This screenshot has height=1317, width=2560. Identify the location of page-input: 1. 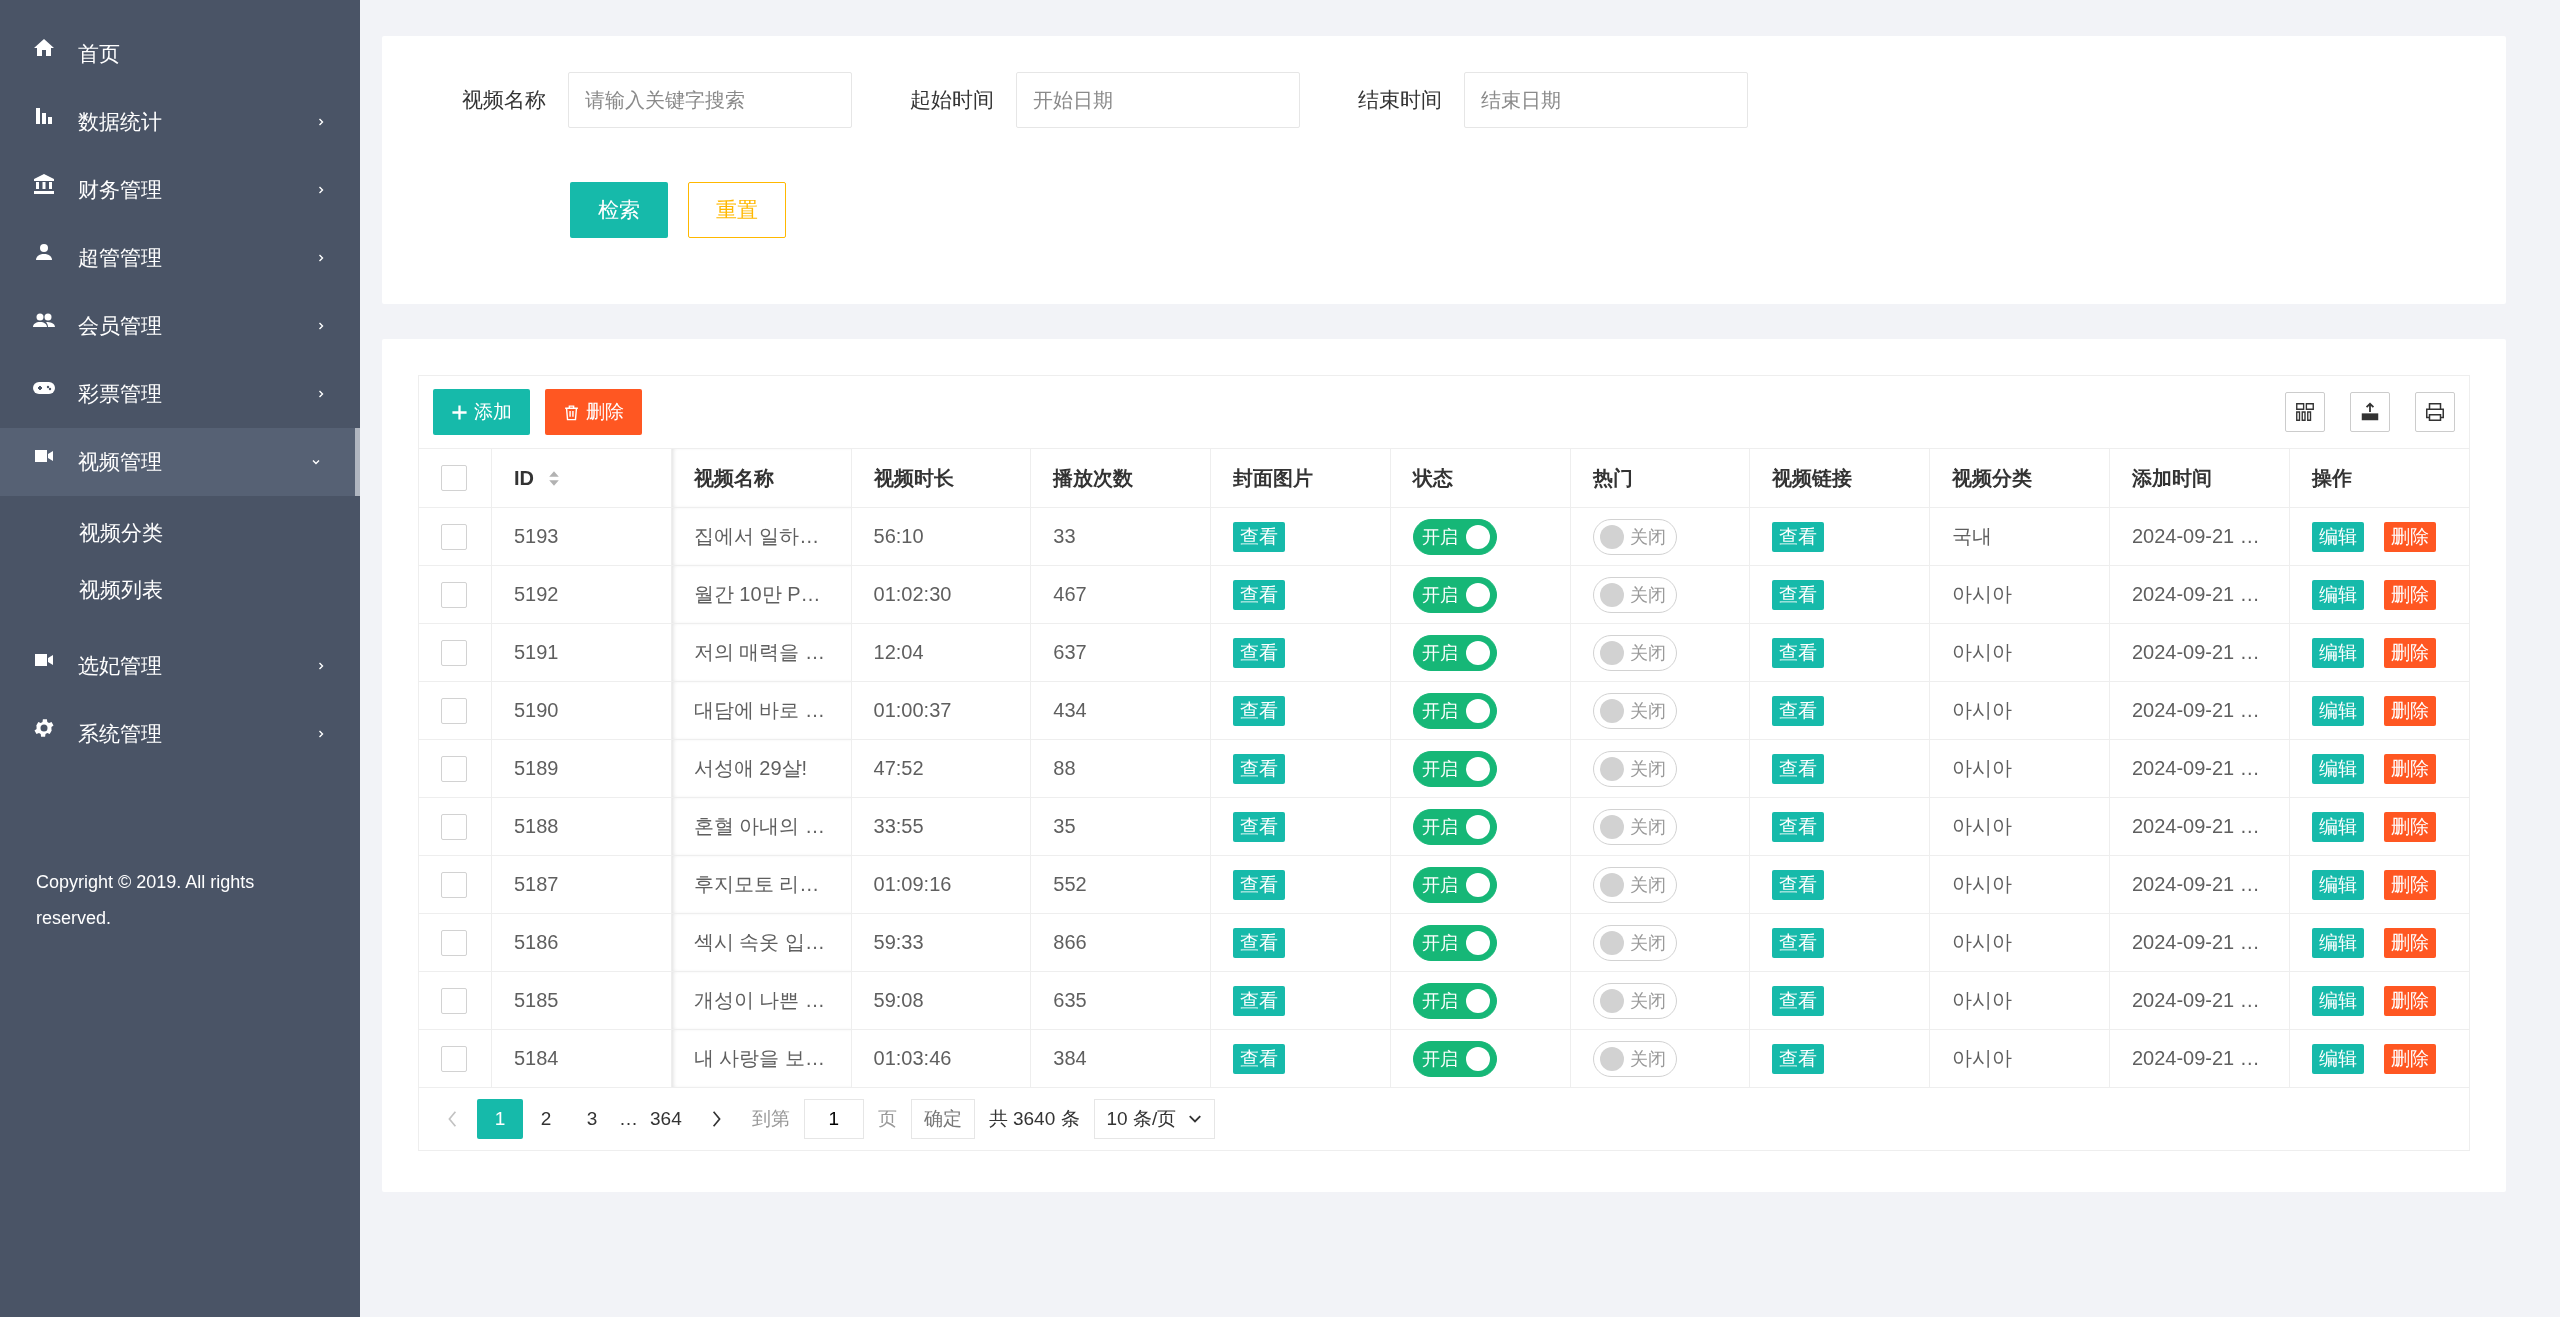
(833, 1119).